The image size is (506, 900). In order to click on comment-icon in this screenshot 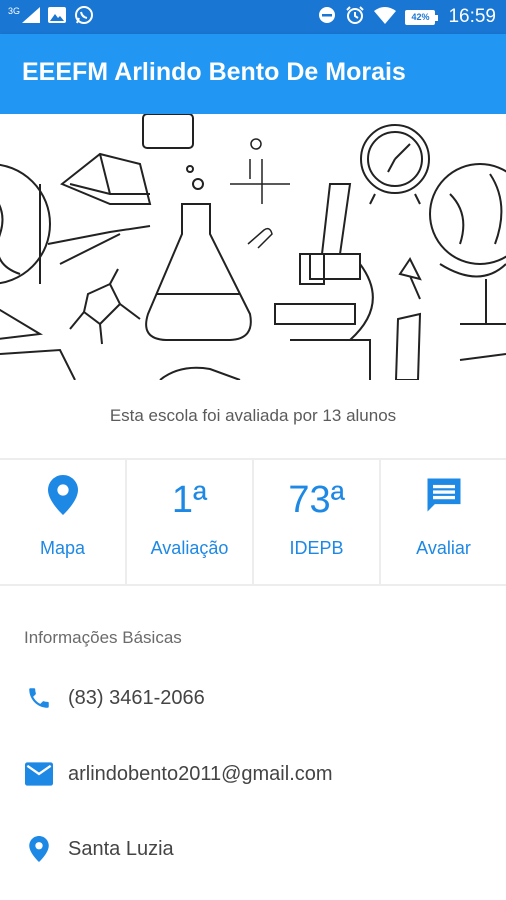, I will do `click(444, 500)`.